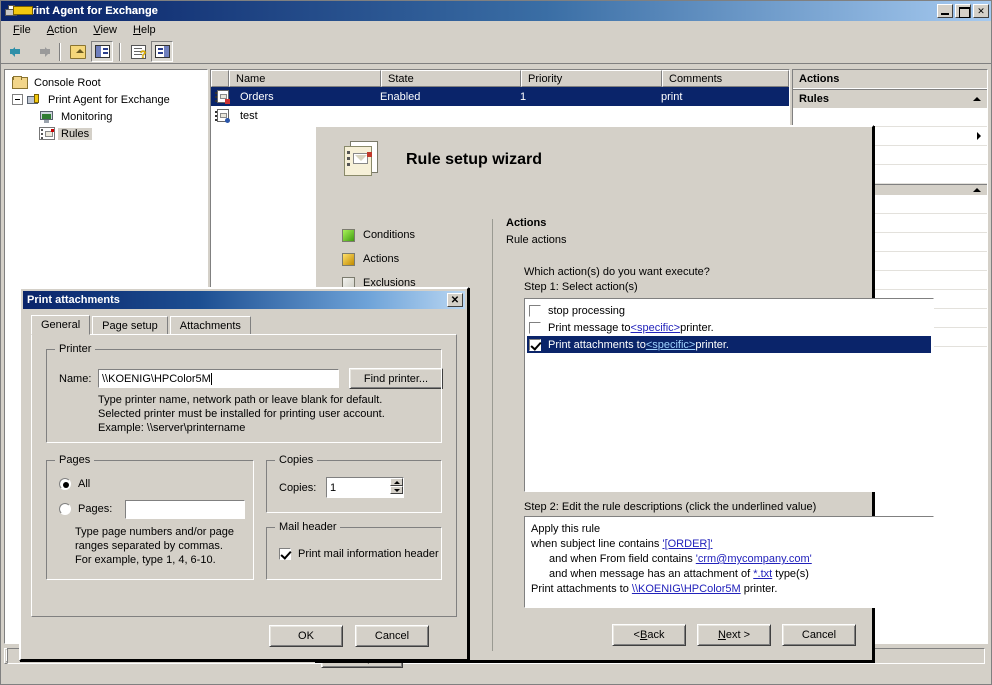 The width and height of the screenshot is (992, 685). What do you see at coordinates (396, 490) in the screenshot?
I see `stepper-down-icon` at bounding box center [396, 490].